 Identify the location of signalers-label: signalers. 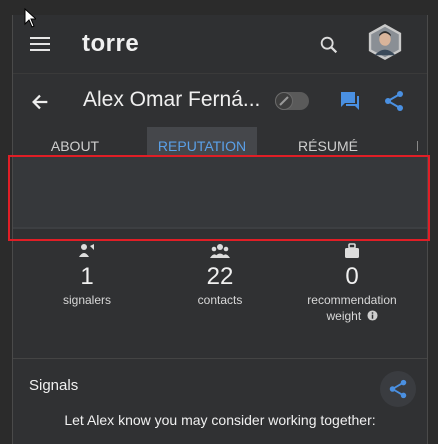
(87, 300).